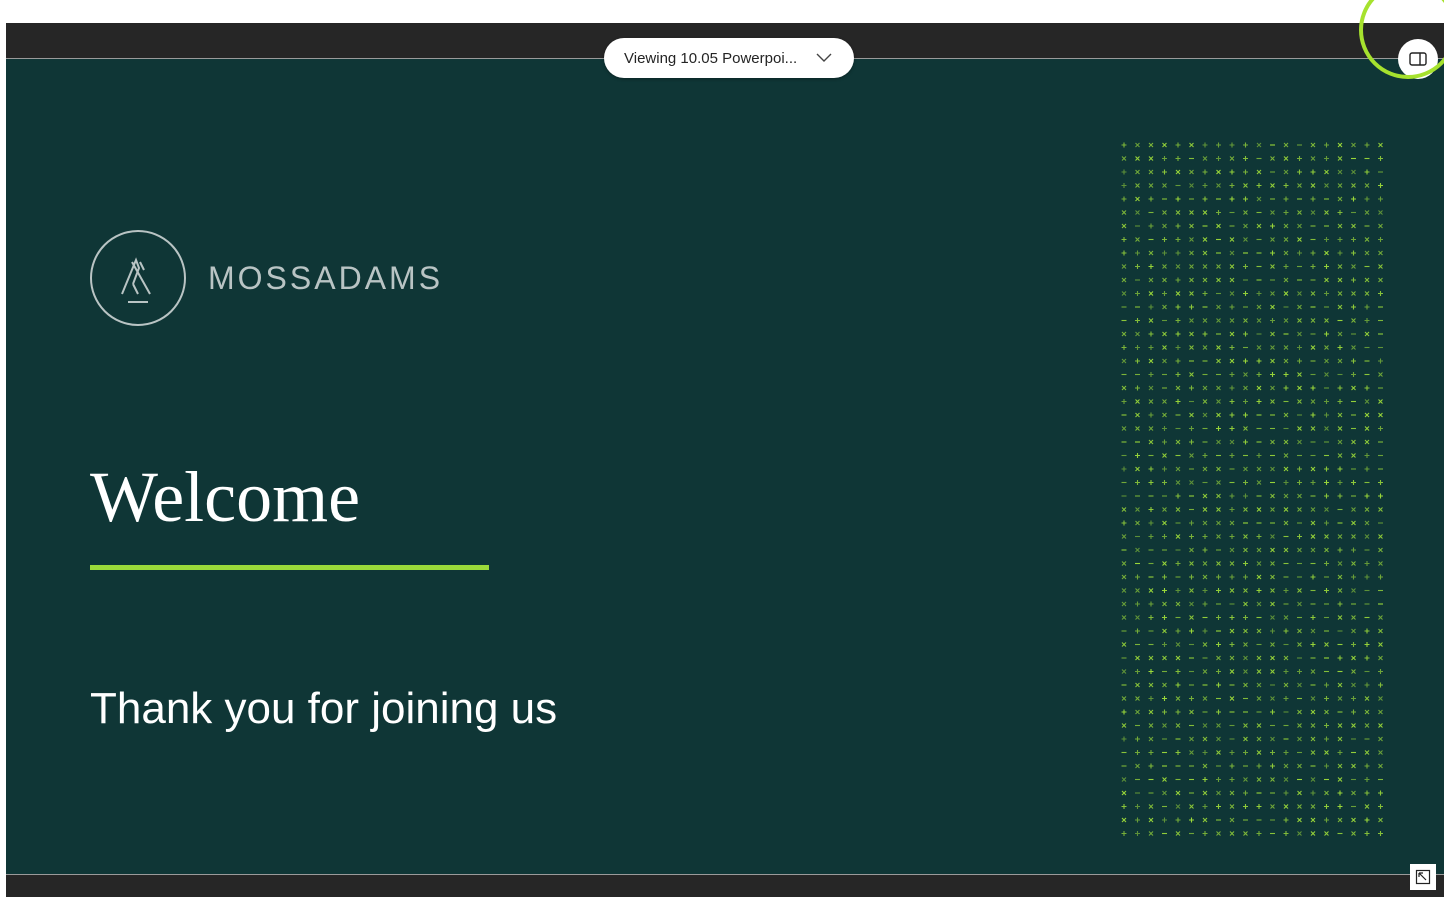 The height and width of the screenshot is (897, 1444). Describe the element at coordinates (324, 708) in the screenshot. I see `slide-subtitle: Thank you for joining us` at that location.